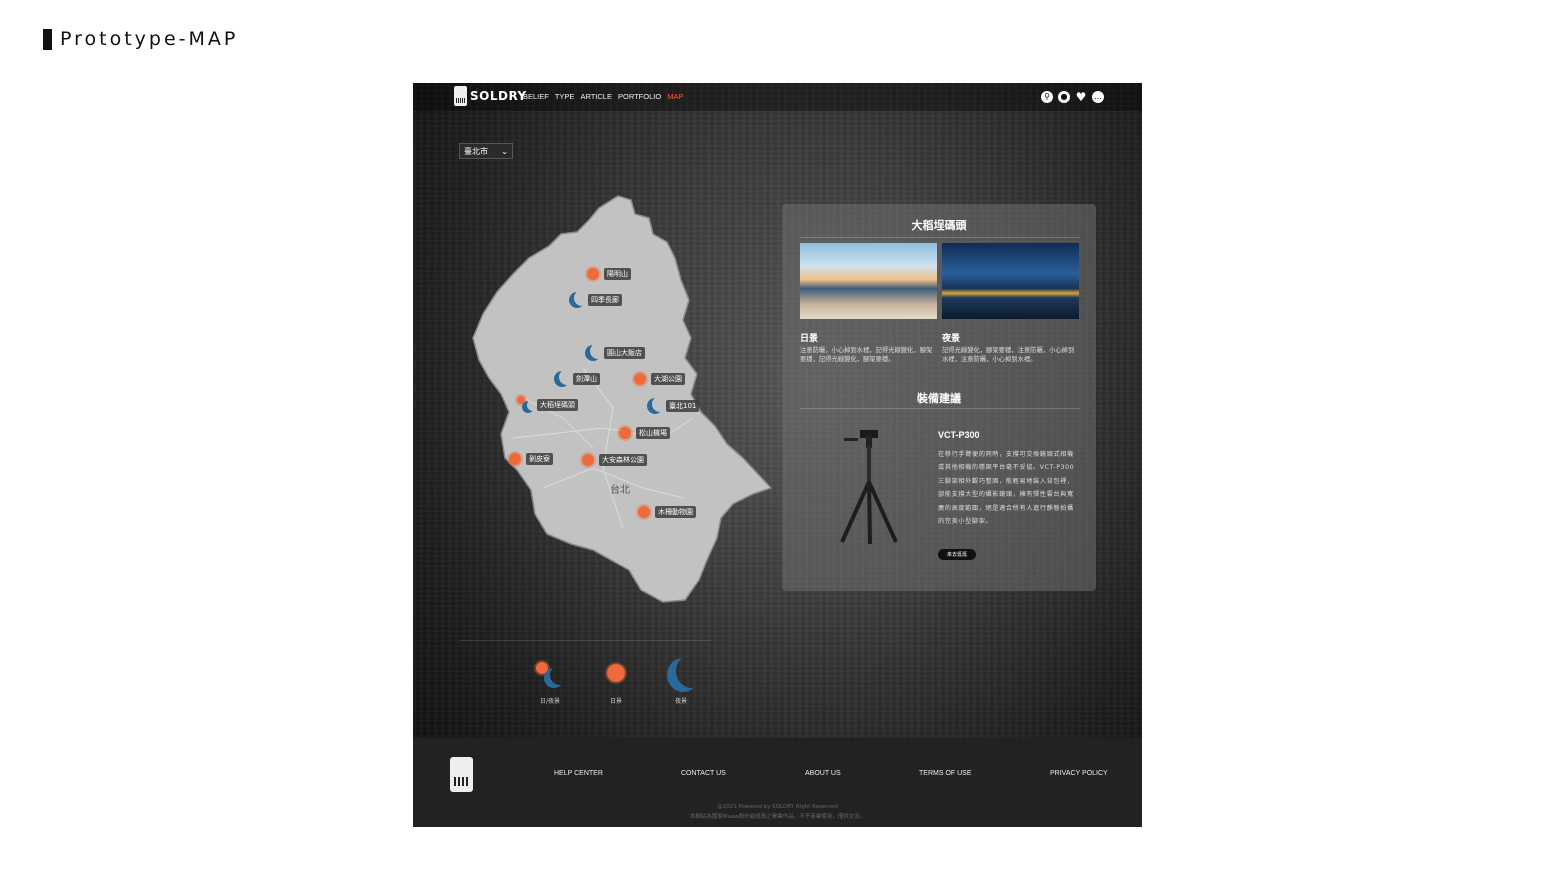 The width and height of the screenshot is (1554, 874). Describe the element at coordinates (149, 39) in the screenshot. I see `slide-title-text: Prototype-MAP` at that location.